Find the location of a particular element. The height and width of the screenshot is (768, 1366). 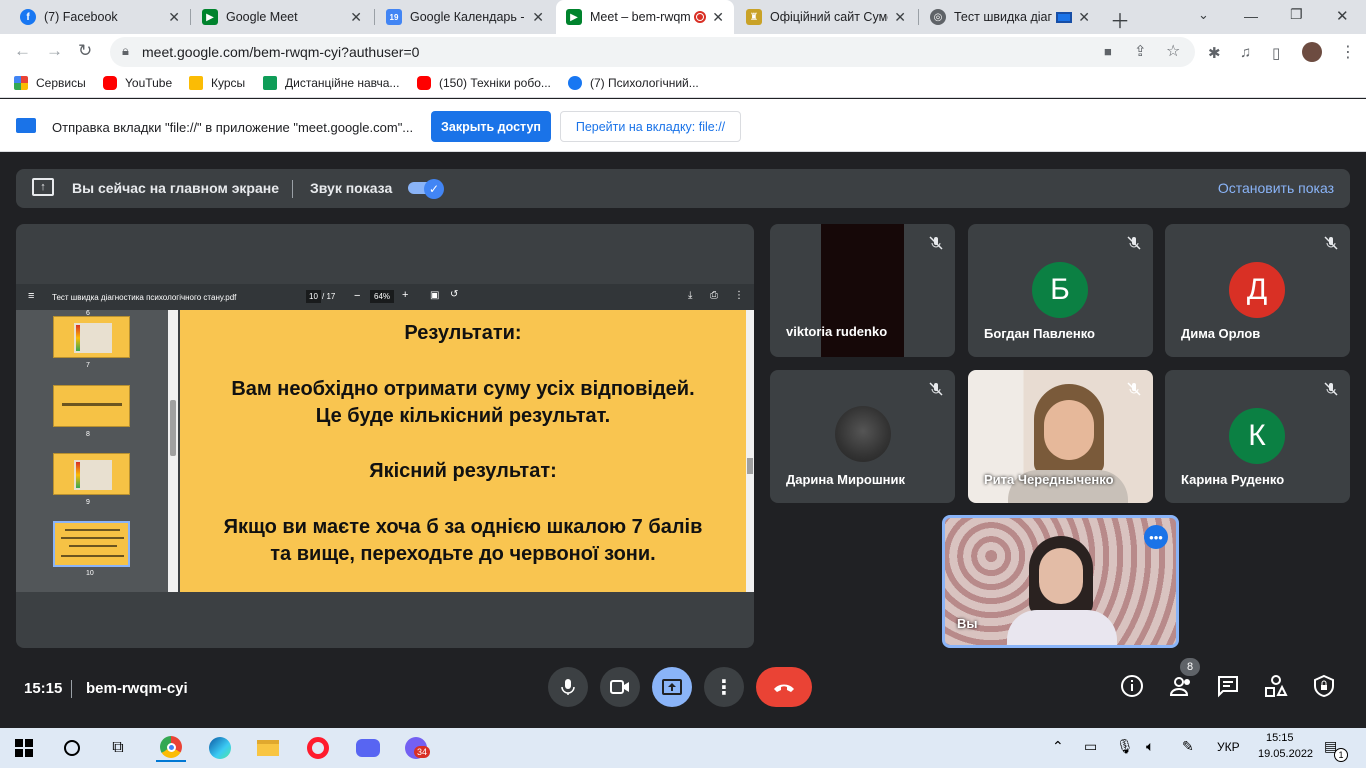

close-access-button: Закрыть доступ is located at coordinates (491, 126).